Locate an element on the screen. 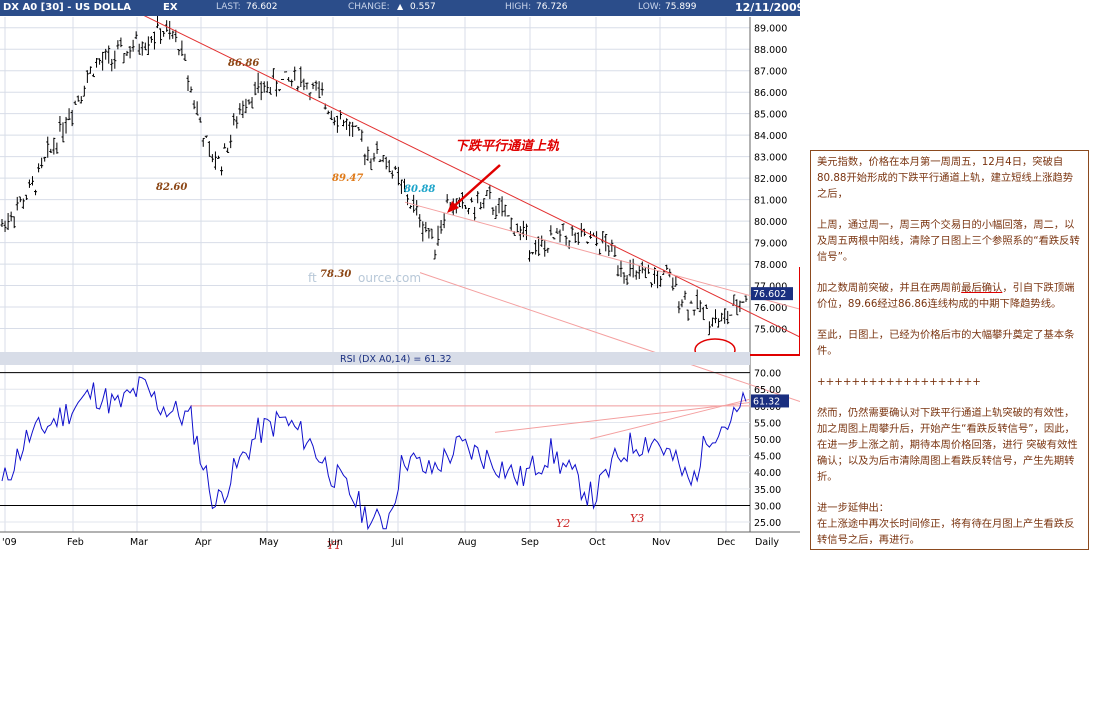 This screenshot has height=703, width=1100. rsi-tick-label: 45.00 is located at coordinates (767, 457).